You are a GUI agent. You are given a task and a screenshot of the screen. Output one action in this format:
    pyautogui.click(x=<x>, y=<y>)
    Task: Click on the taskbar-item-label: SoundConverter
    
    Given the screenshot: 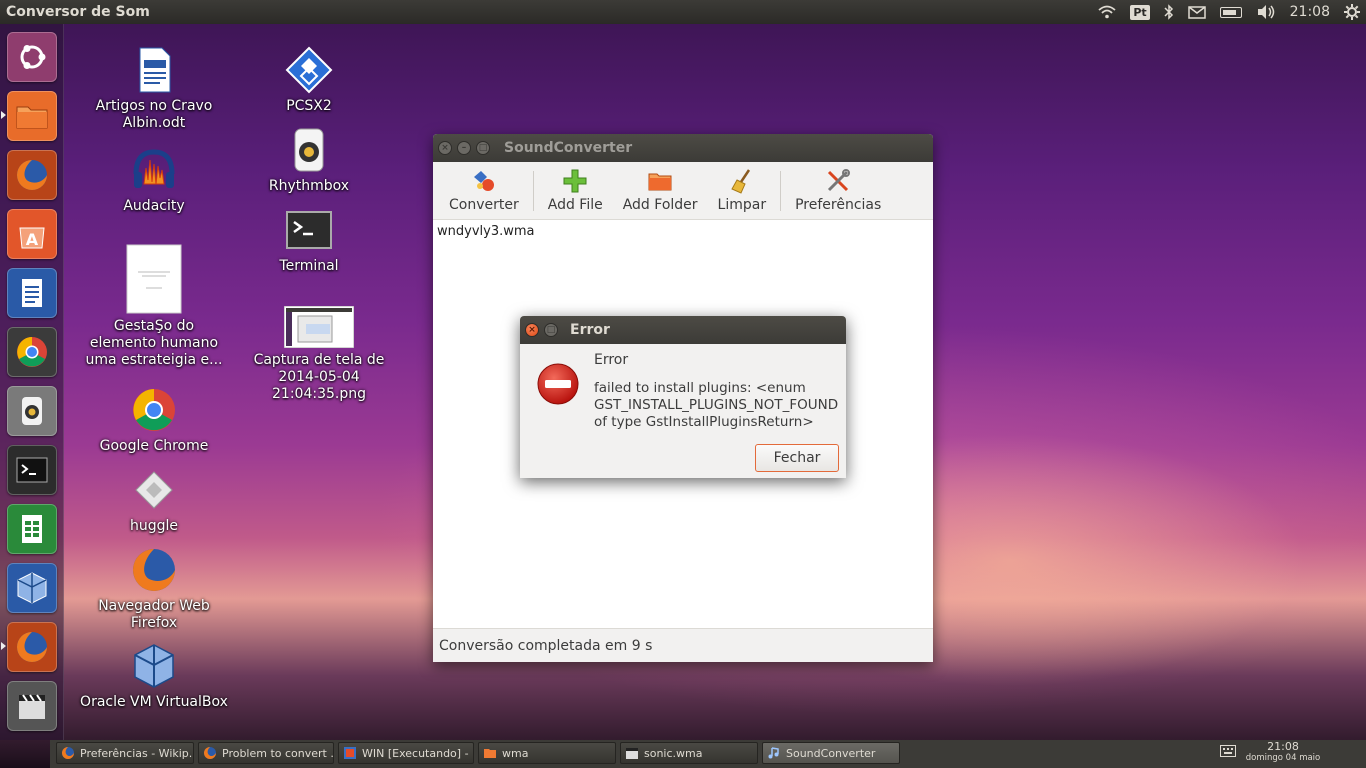 What is the action you would take?
    pyautogui.click(x=831, y=753)
    